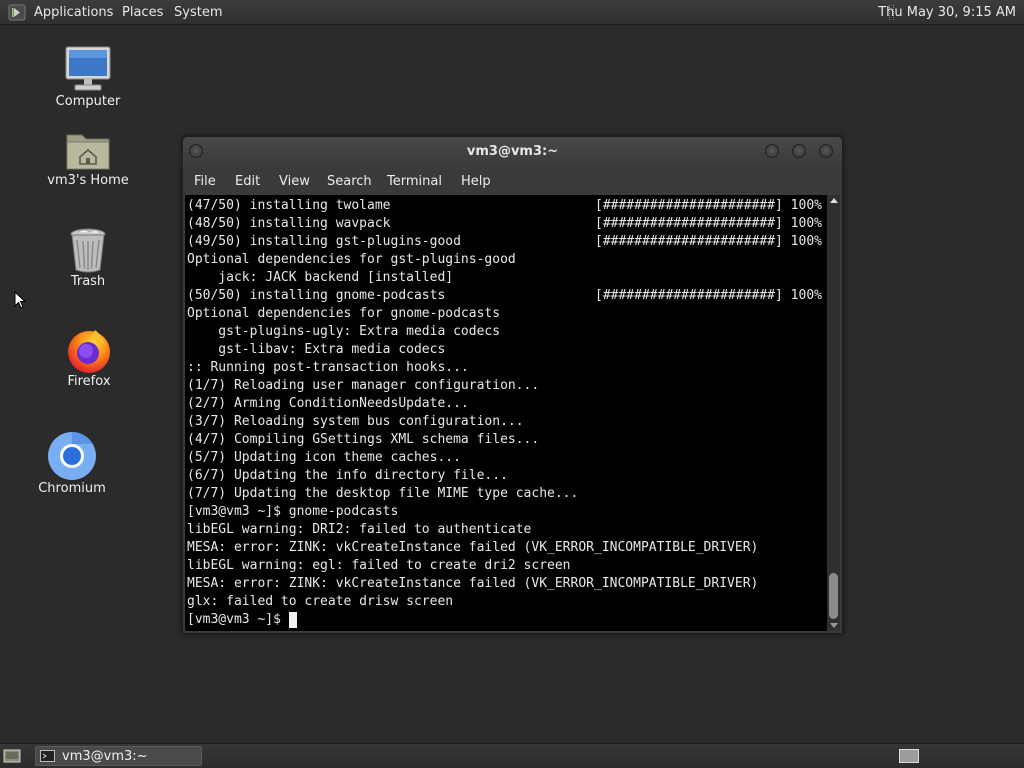 The image size is (1024, 768). What do you see at coordinates (17, 12) in the screenshot?
I see `menu-logo-icon` at bounding box center [17, 12].